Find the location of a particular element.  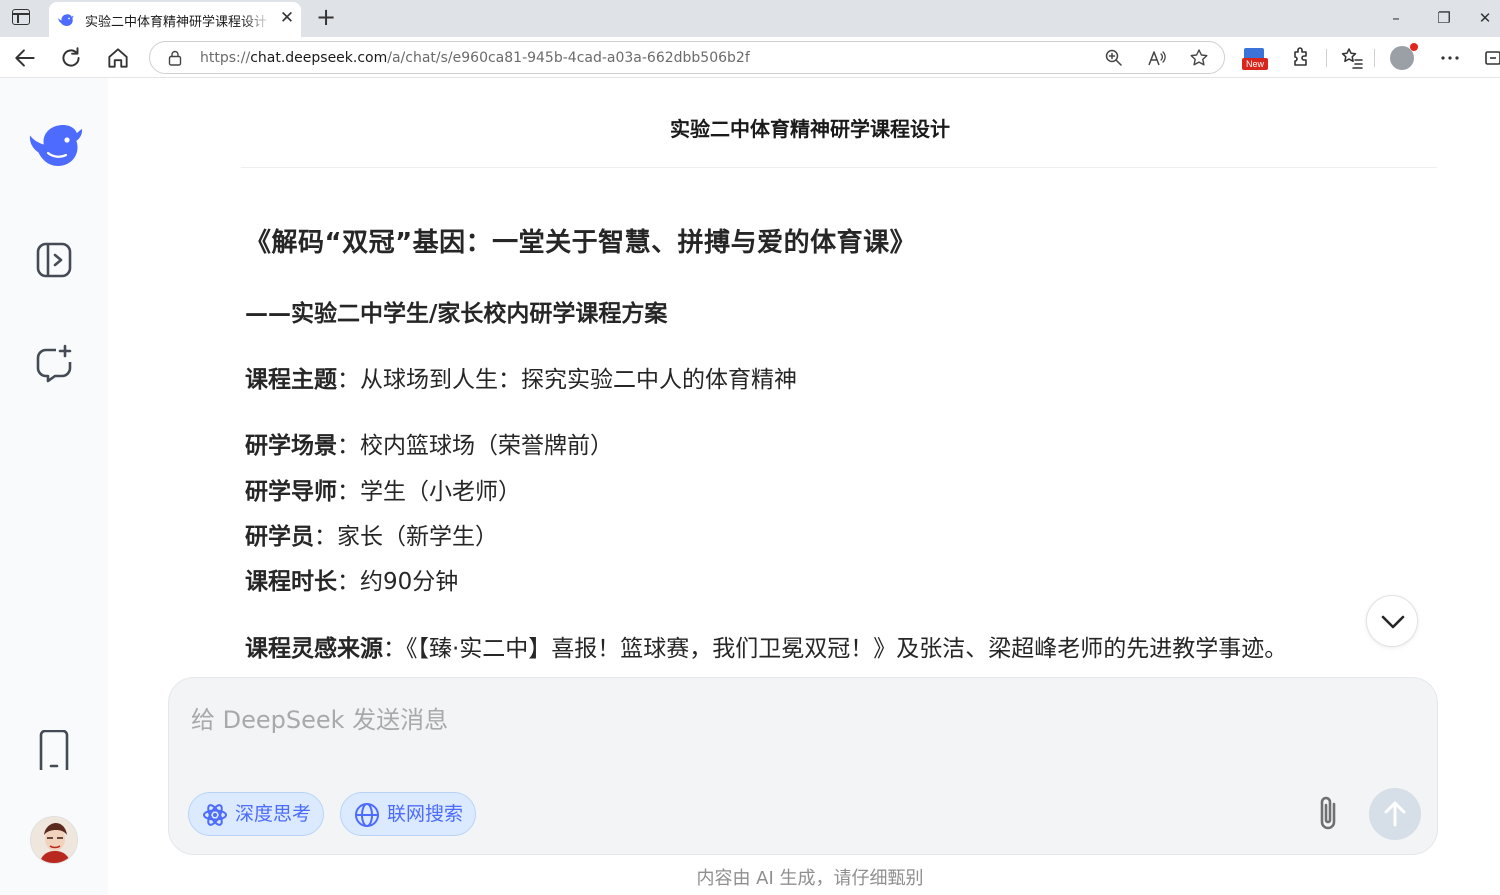

back-arrow-icon is located at coordinates (25, 58).